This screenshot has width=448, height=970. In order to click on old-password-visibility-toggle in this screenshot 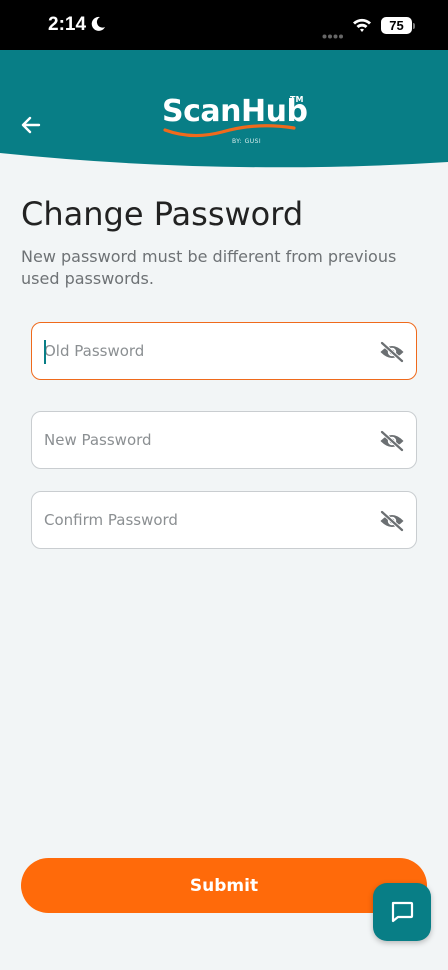, I will do `click(392, 352)`.